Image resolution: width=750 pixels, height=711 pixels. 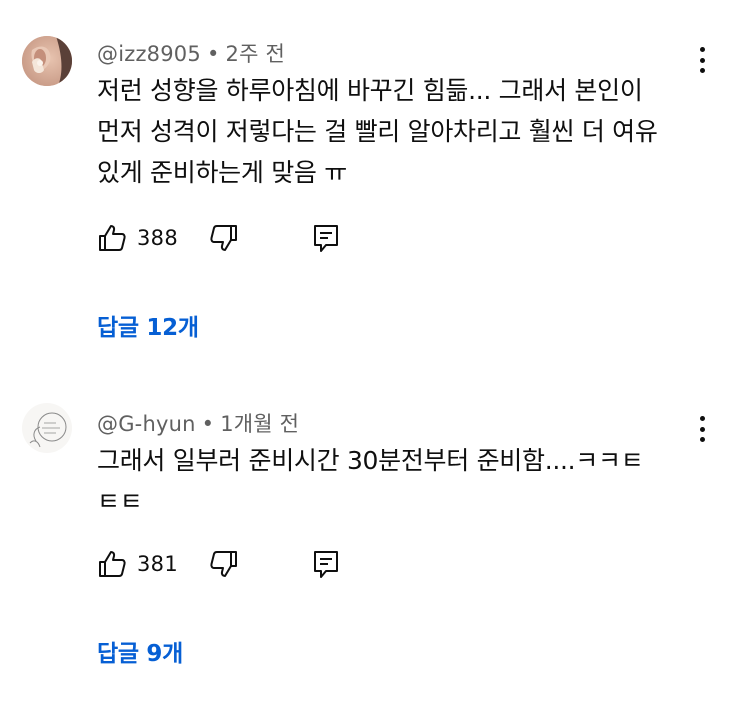 What do you see at coordinates (255, 54) in the screenshot?
I see `timestamp: 2주 전` at bounding box center [255, 54].